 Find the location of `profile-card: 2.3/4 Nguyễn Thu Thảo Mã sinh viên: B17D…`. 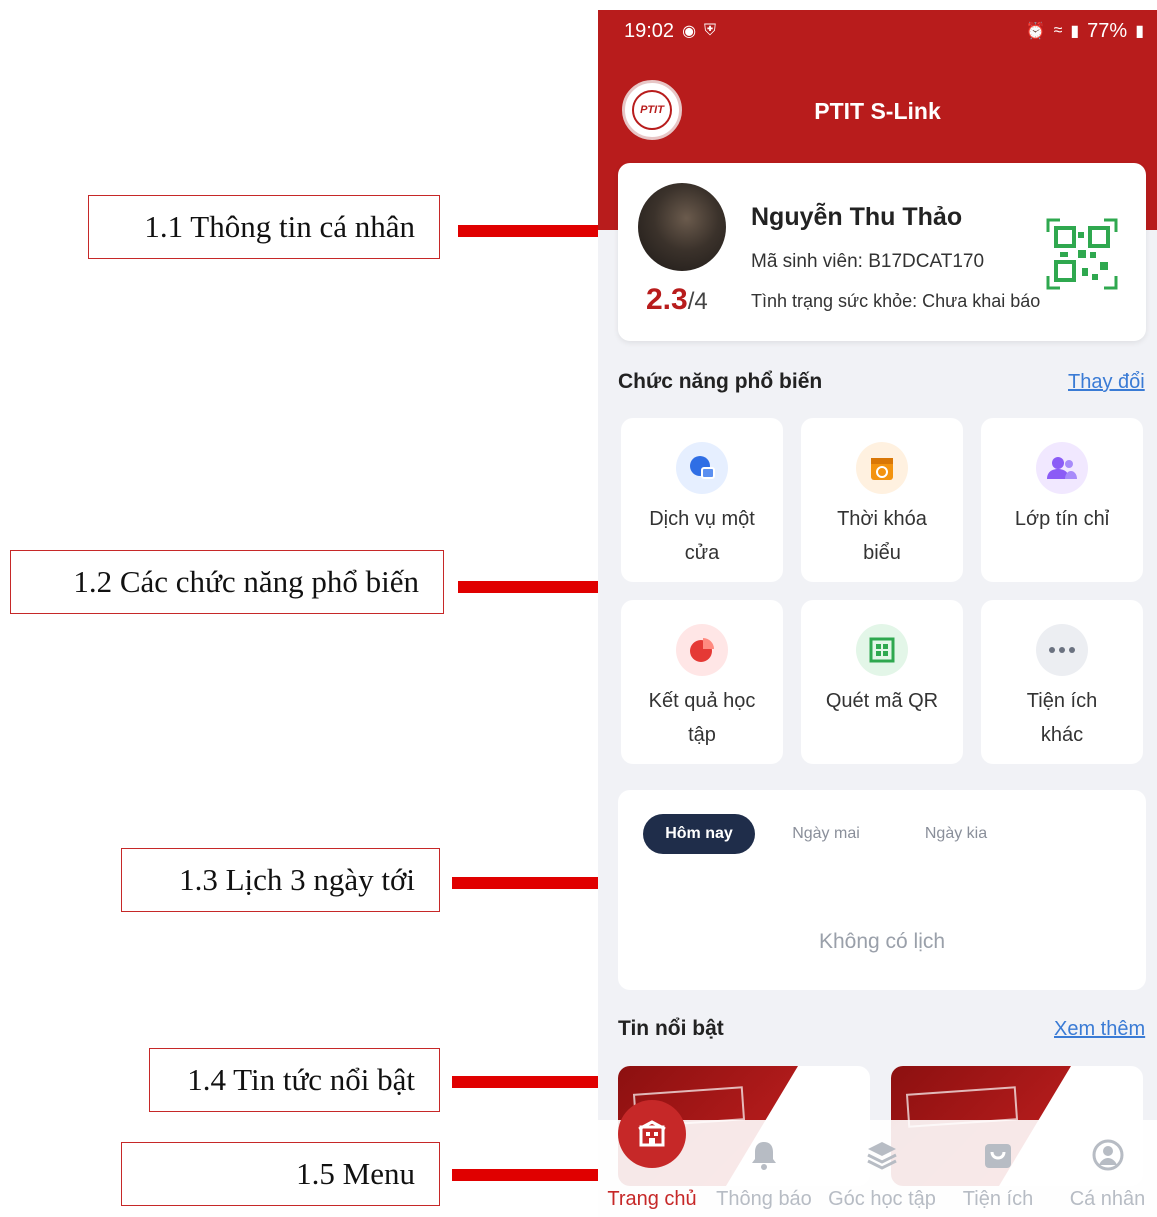

profile-card: 2.3/4 Nguyễn Thu Thảo Mã sinh viên: B17D… is located at coordinates (882, 252).